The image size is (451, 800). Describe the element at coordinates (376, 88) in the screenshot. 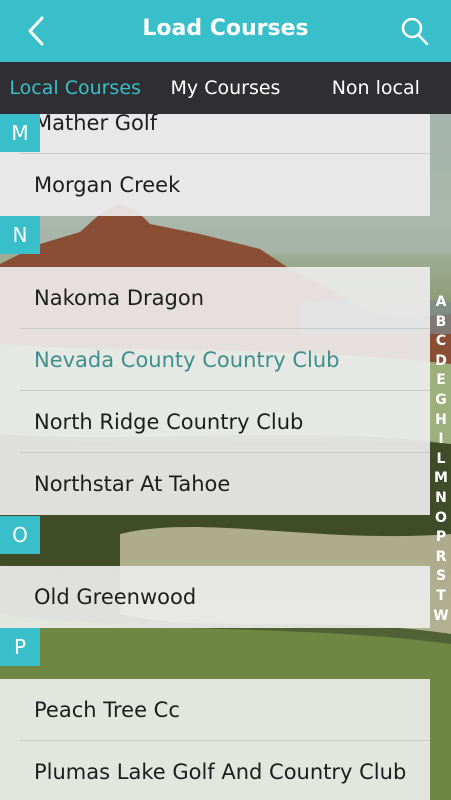

I see `tab-non-local: Non local` at that location.